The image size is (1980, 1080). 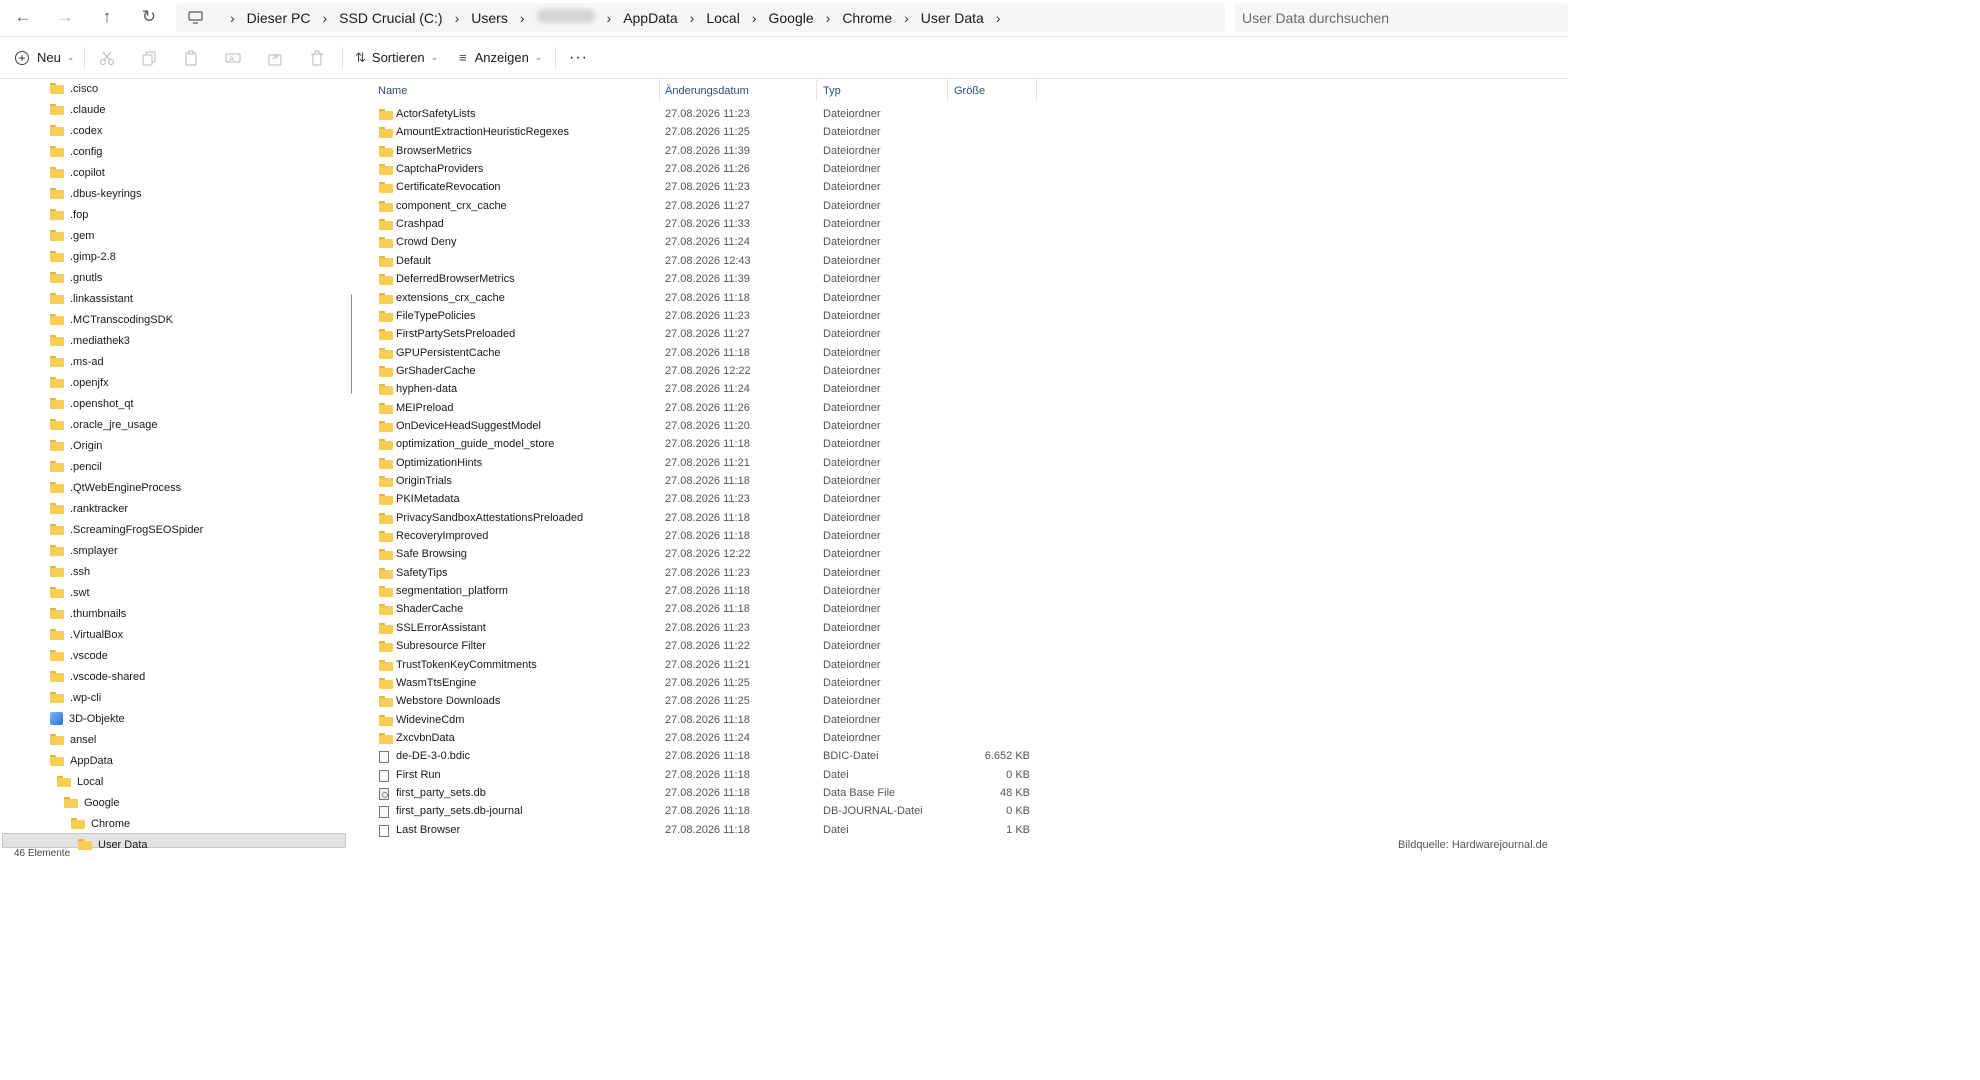 What do you see at coordinates (79, 655) in the screenshot?
I see `tree-item: .vscode` at bounding box center [79, 655].